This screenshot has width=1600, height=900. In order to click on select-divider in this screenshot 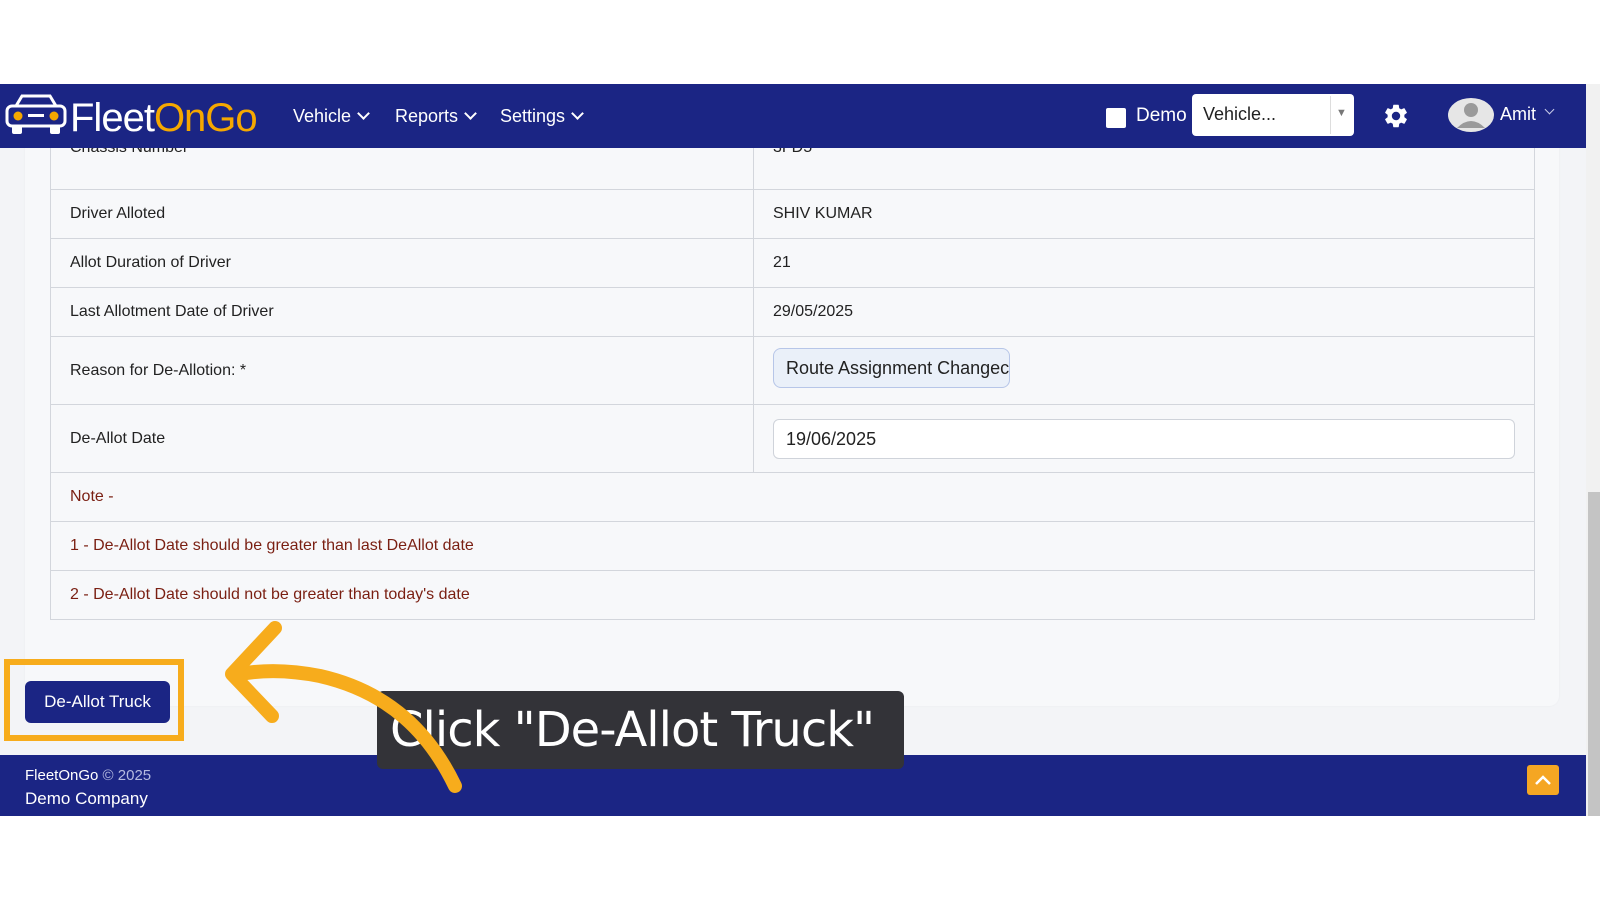, I will do `click(1330, 115)`.